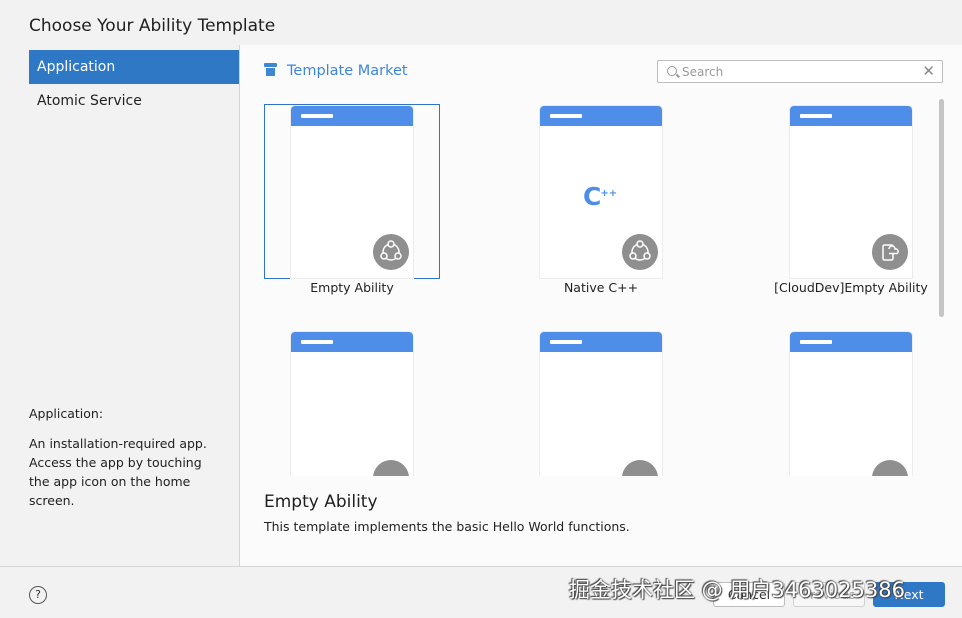 Image resolution: width=962 pixels, height=618 pixels. I want to click on sidebar-item-application: Application, so click(134, 67).